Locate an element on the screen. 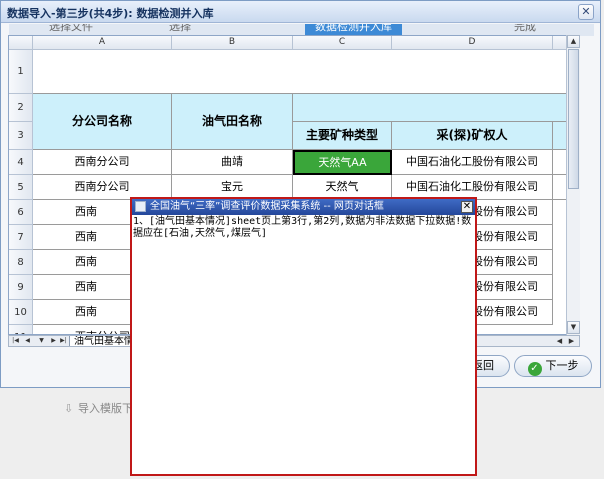  column-header-a: A is located at coordinates (102, 43).